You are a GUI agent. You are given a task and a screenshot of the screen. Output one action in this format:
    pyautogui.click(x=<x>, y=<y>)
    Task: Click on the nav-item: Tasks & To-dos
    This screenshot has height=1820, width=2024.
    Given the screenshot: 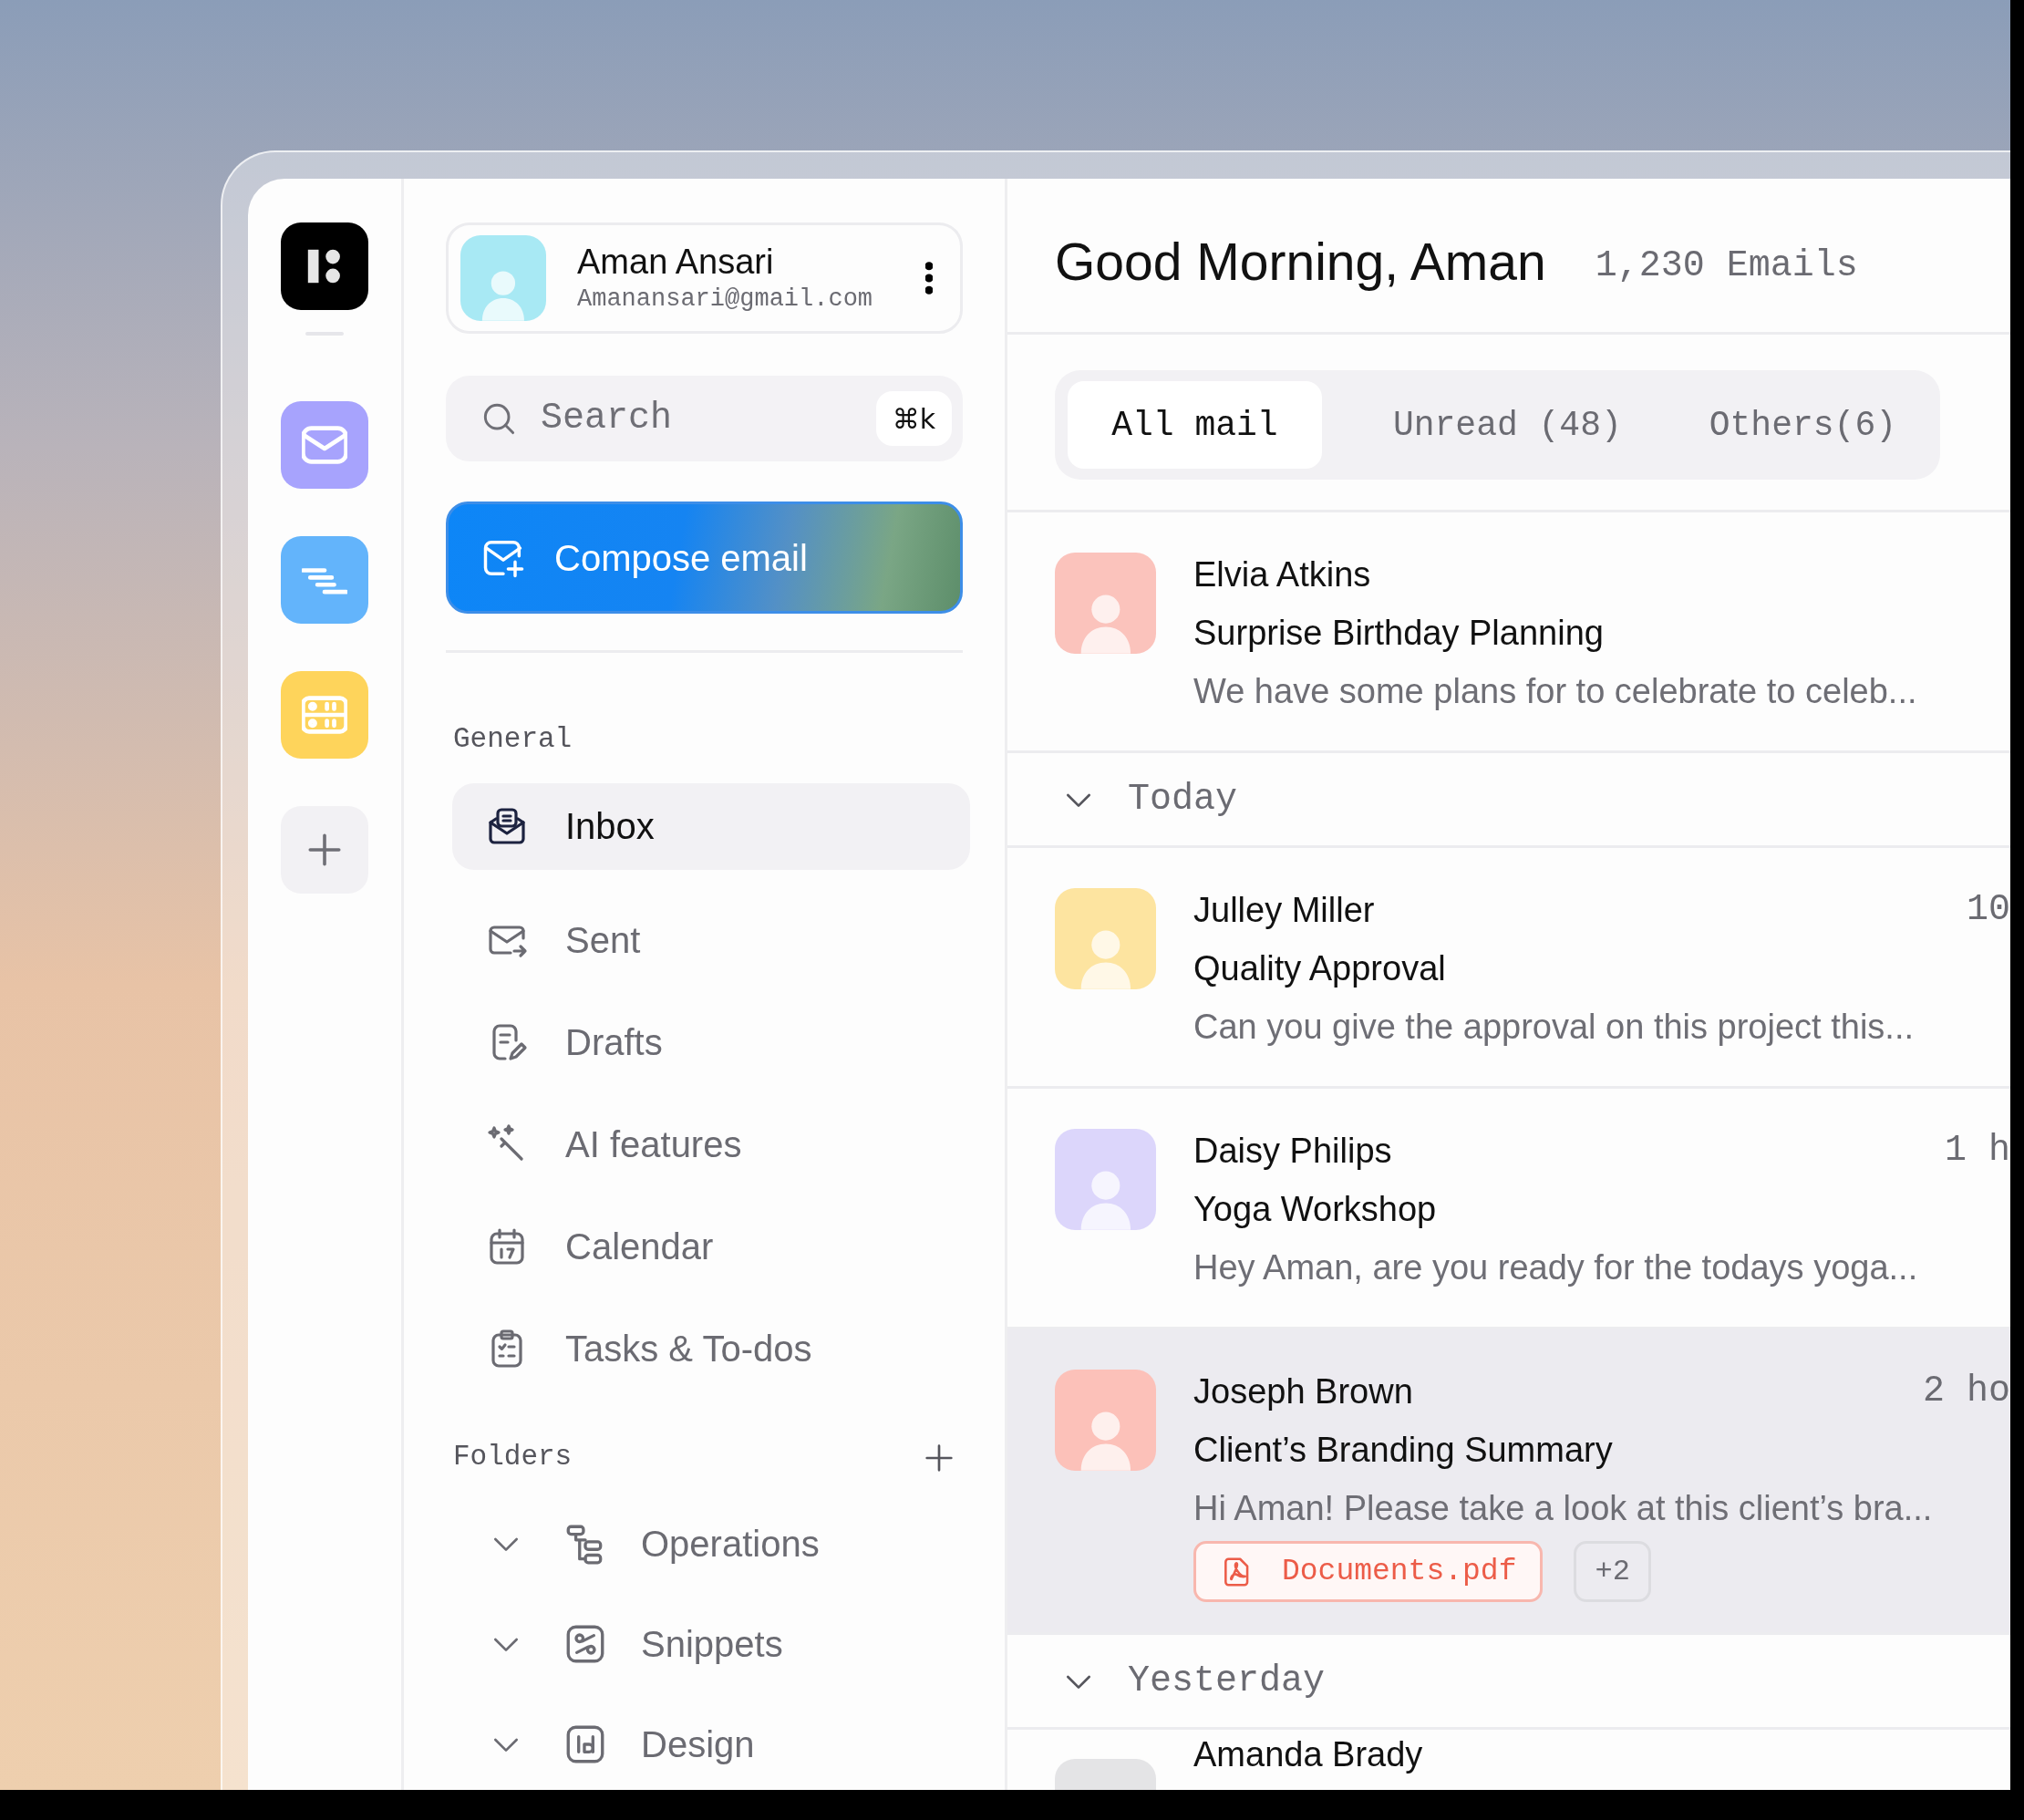 What is the action you would take?
    pyautogui.click(x=711, y=1348)
    